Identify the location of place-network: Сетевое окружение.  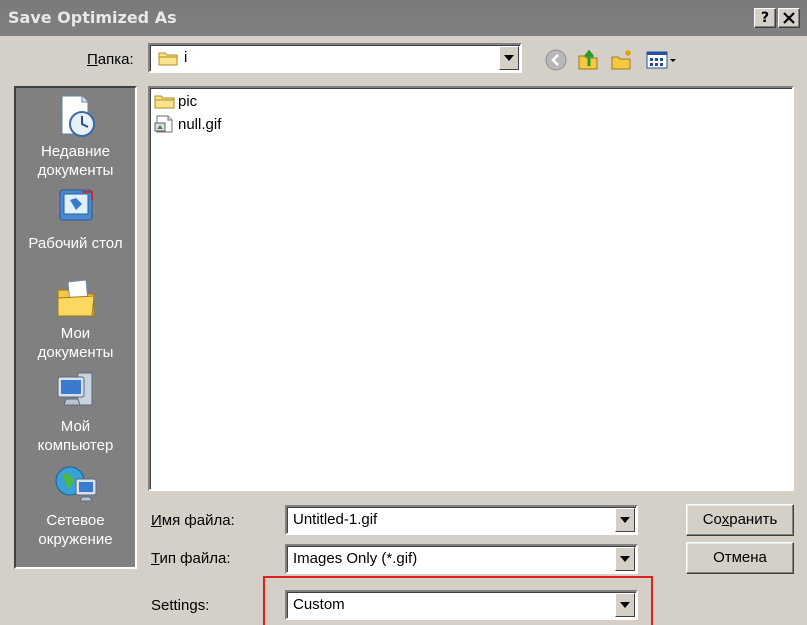
(75, 506).